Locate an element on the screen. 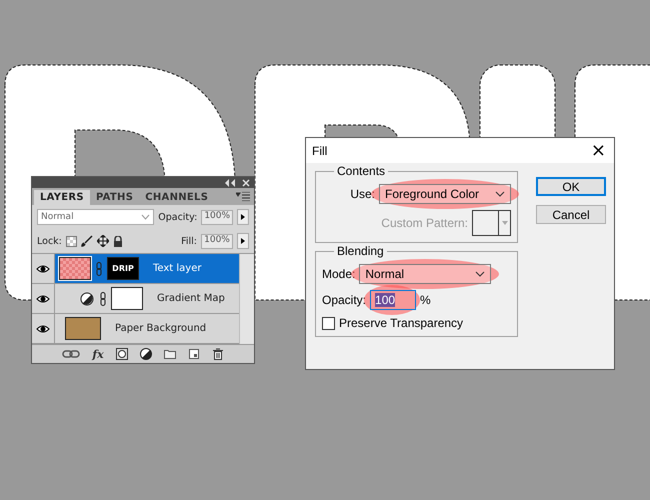 The image size is (650, 500). move-icon is located at coordinates (102, 241).